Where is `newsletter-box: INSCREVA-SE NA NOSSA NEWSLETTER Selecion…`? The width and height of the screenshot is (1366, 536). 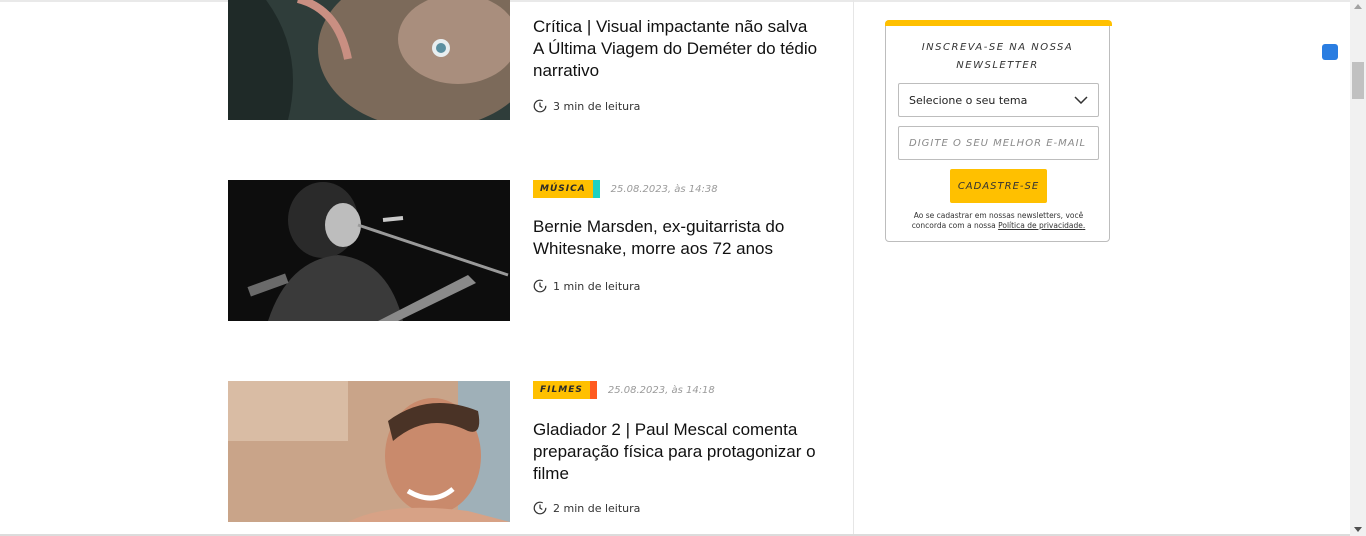 newsletter-box: INSCREVA-SE NA NOSSA NEWSLETTER Selecion… is located at coordinates (998, 131).